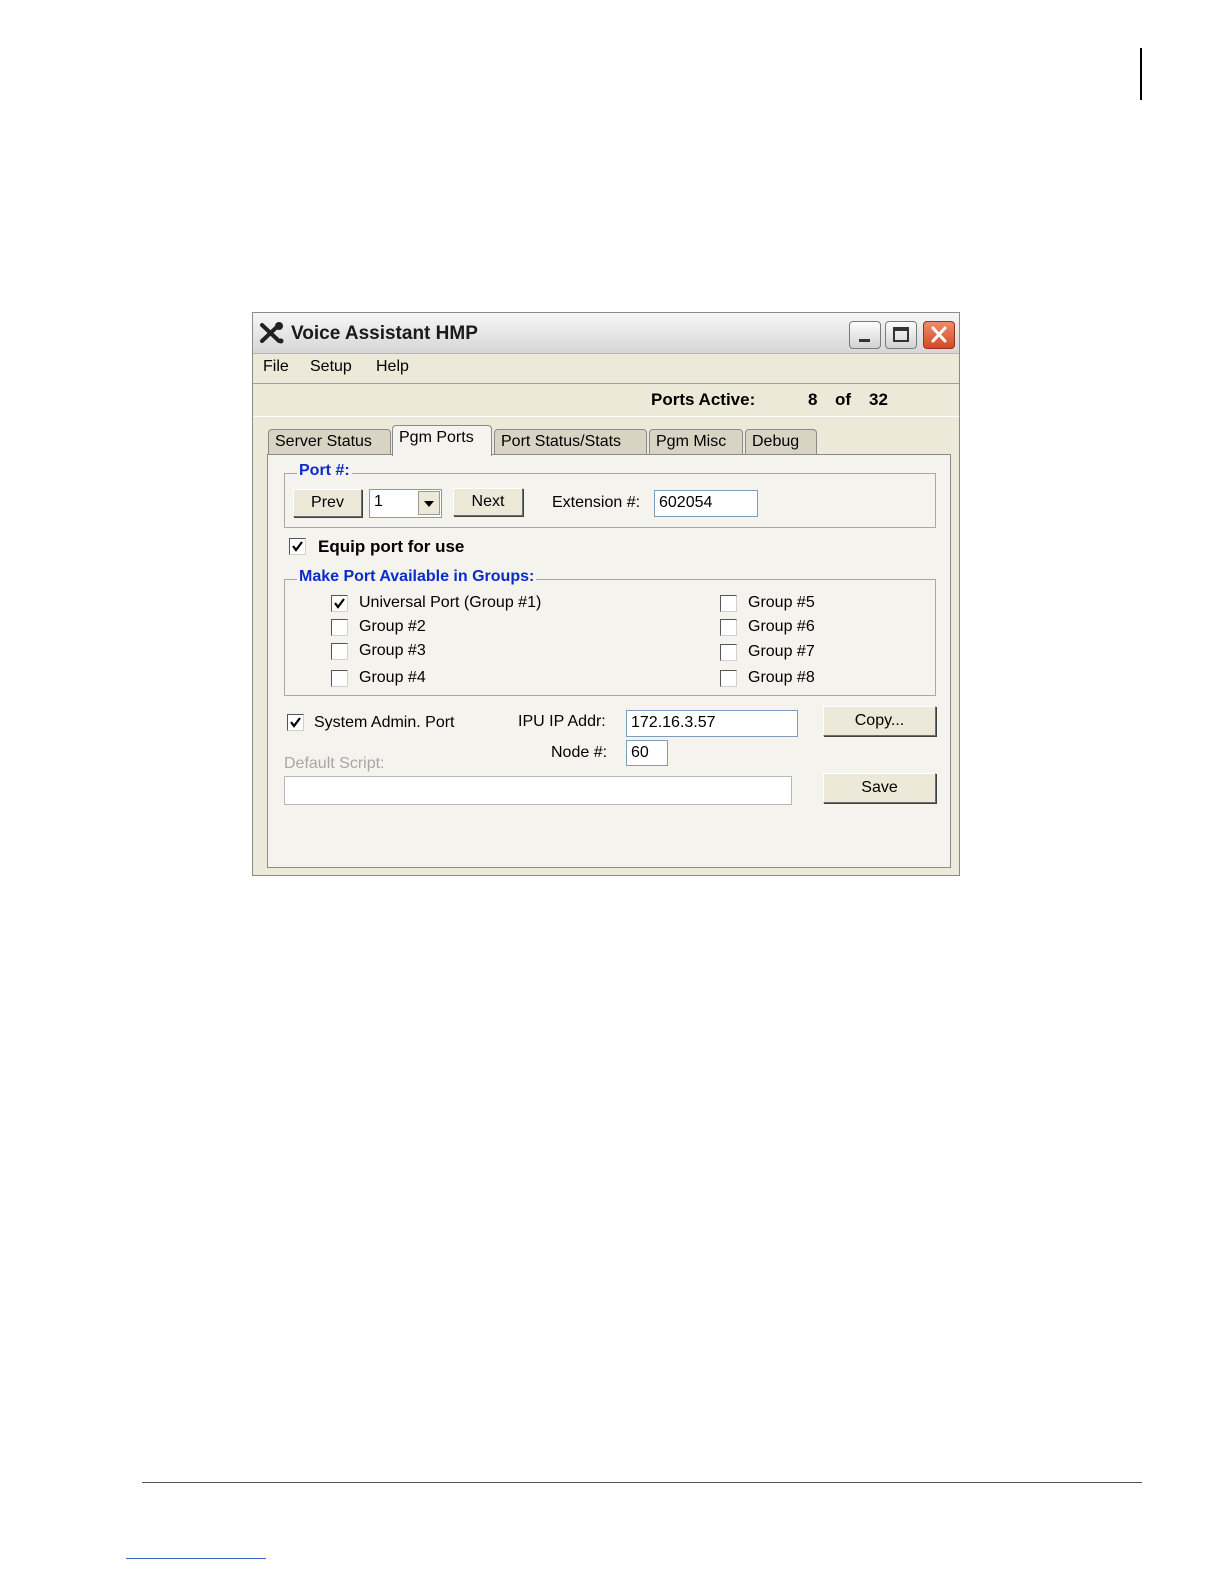 This screenshot has width=1224, height=1584. I want to click on menu-help: Help, so click(392, 367).